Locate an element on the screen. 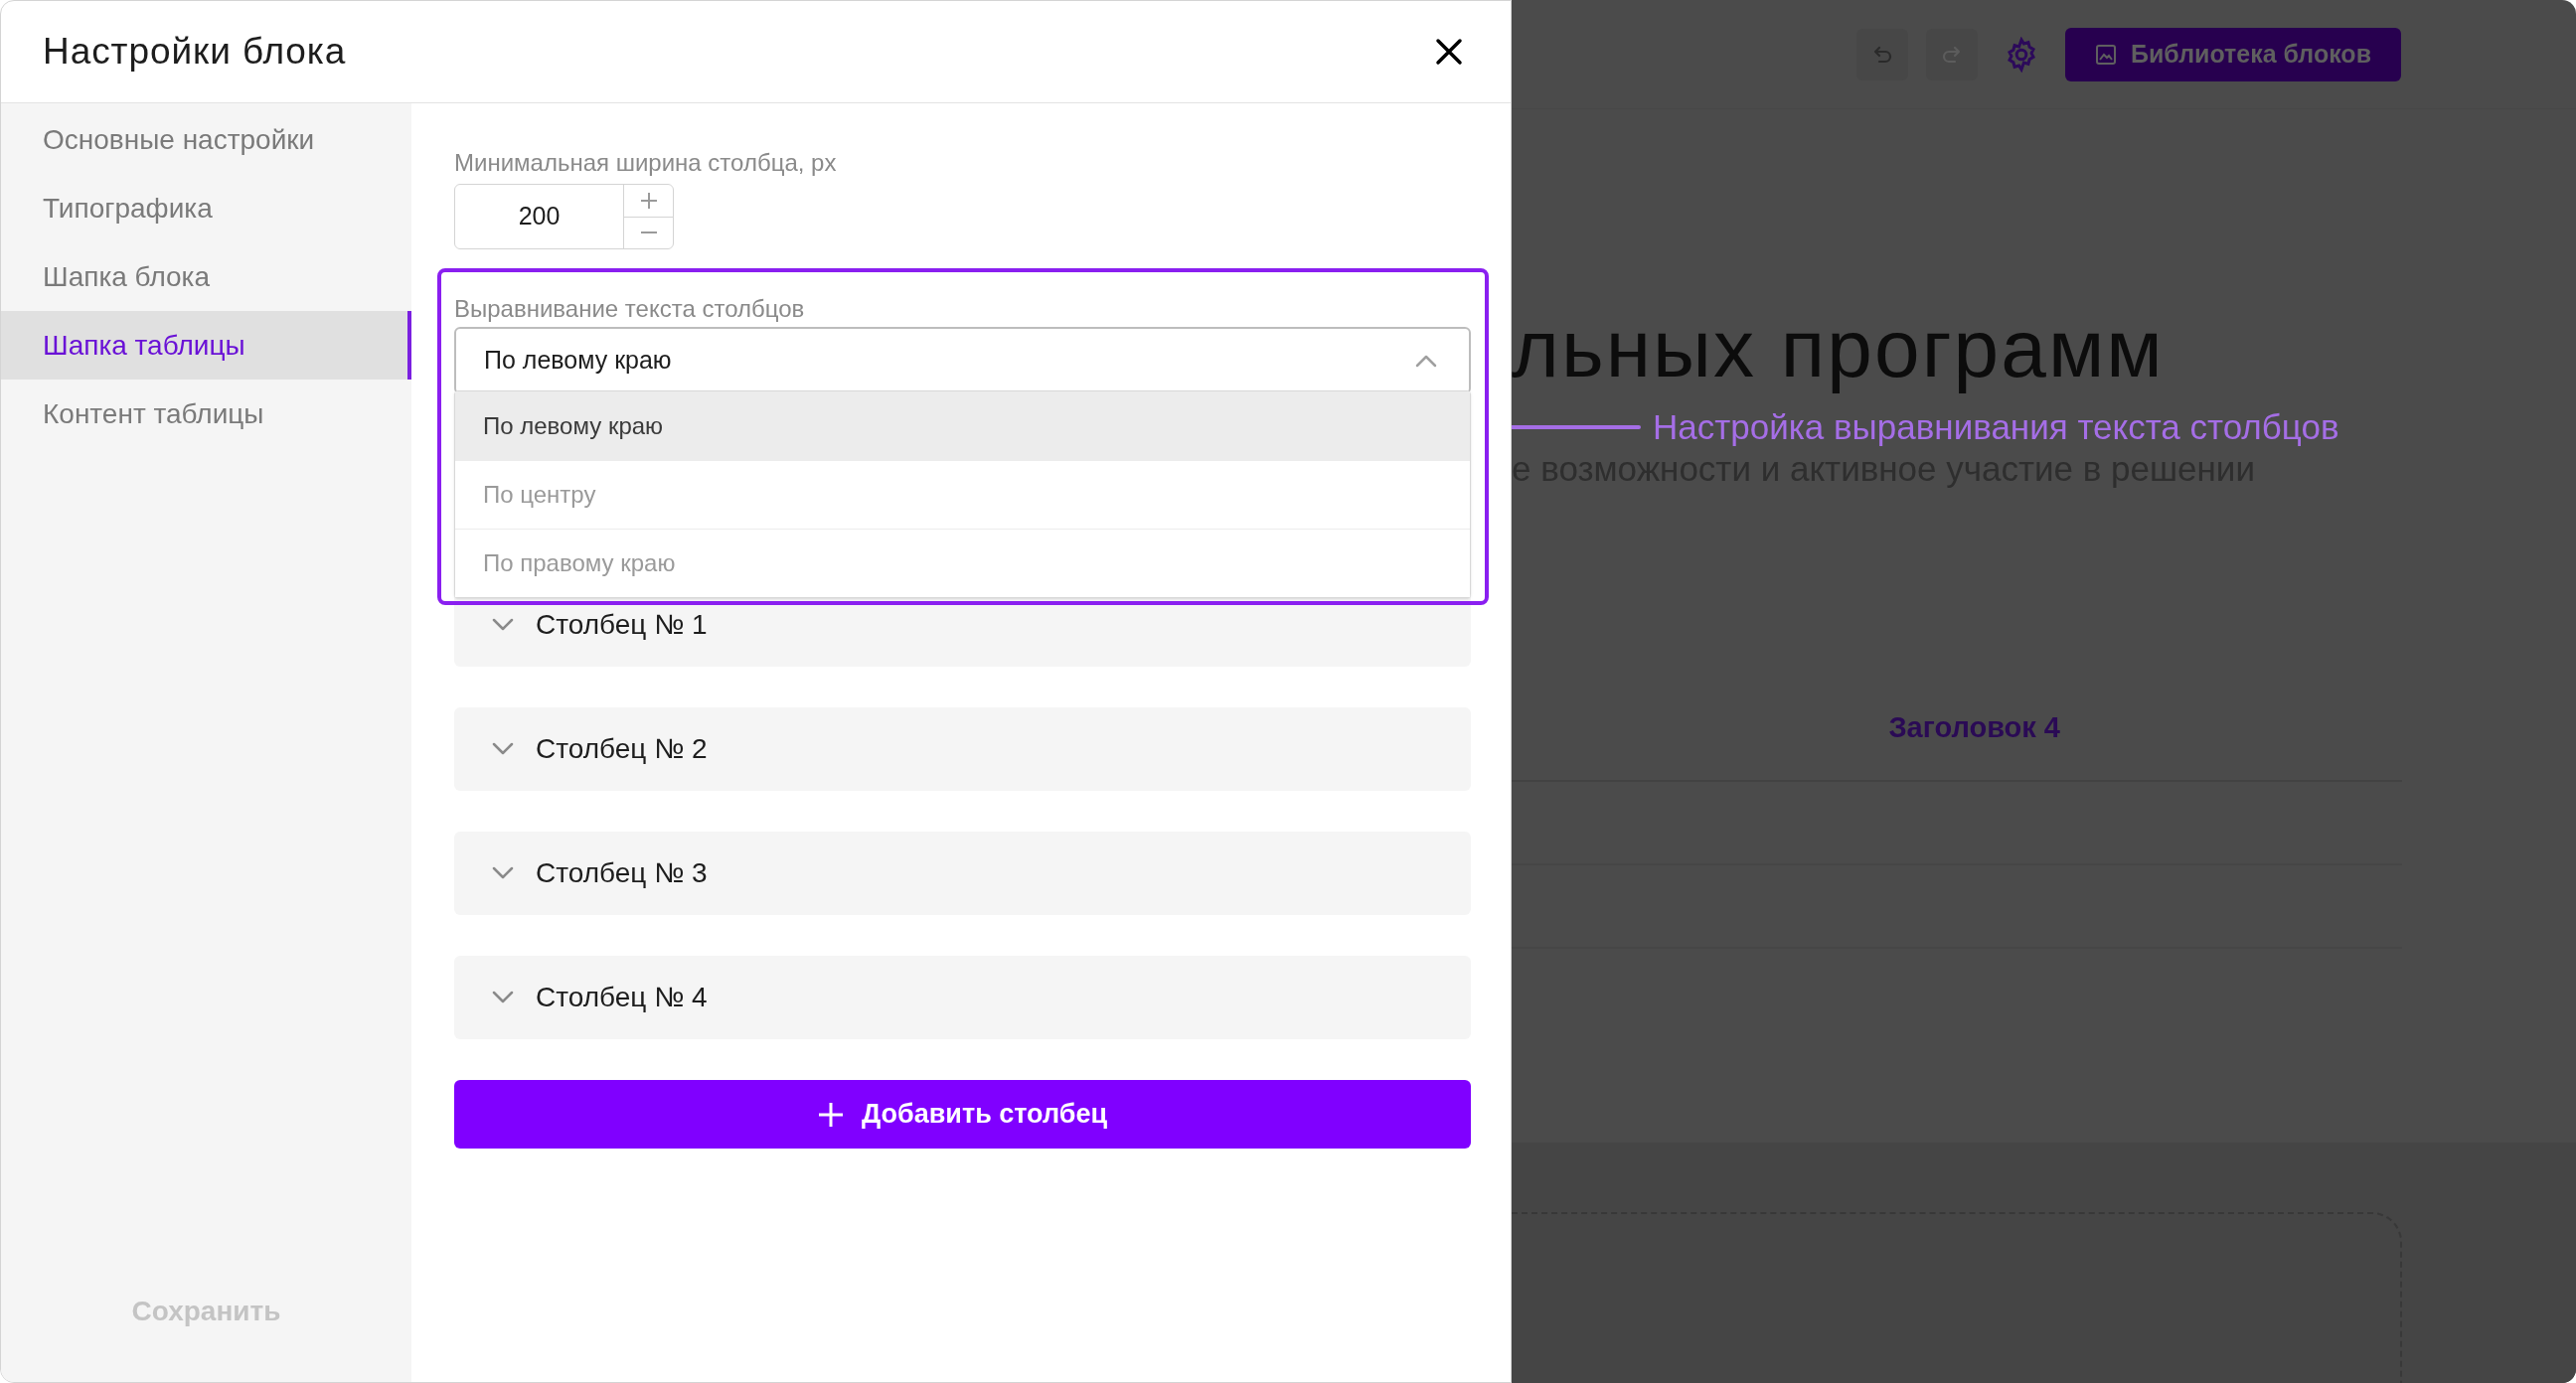 The height and width of the screenshot is (1383, 2576). minus-icon is located at coordinates (648, 233).